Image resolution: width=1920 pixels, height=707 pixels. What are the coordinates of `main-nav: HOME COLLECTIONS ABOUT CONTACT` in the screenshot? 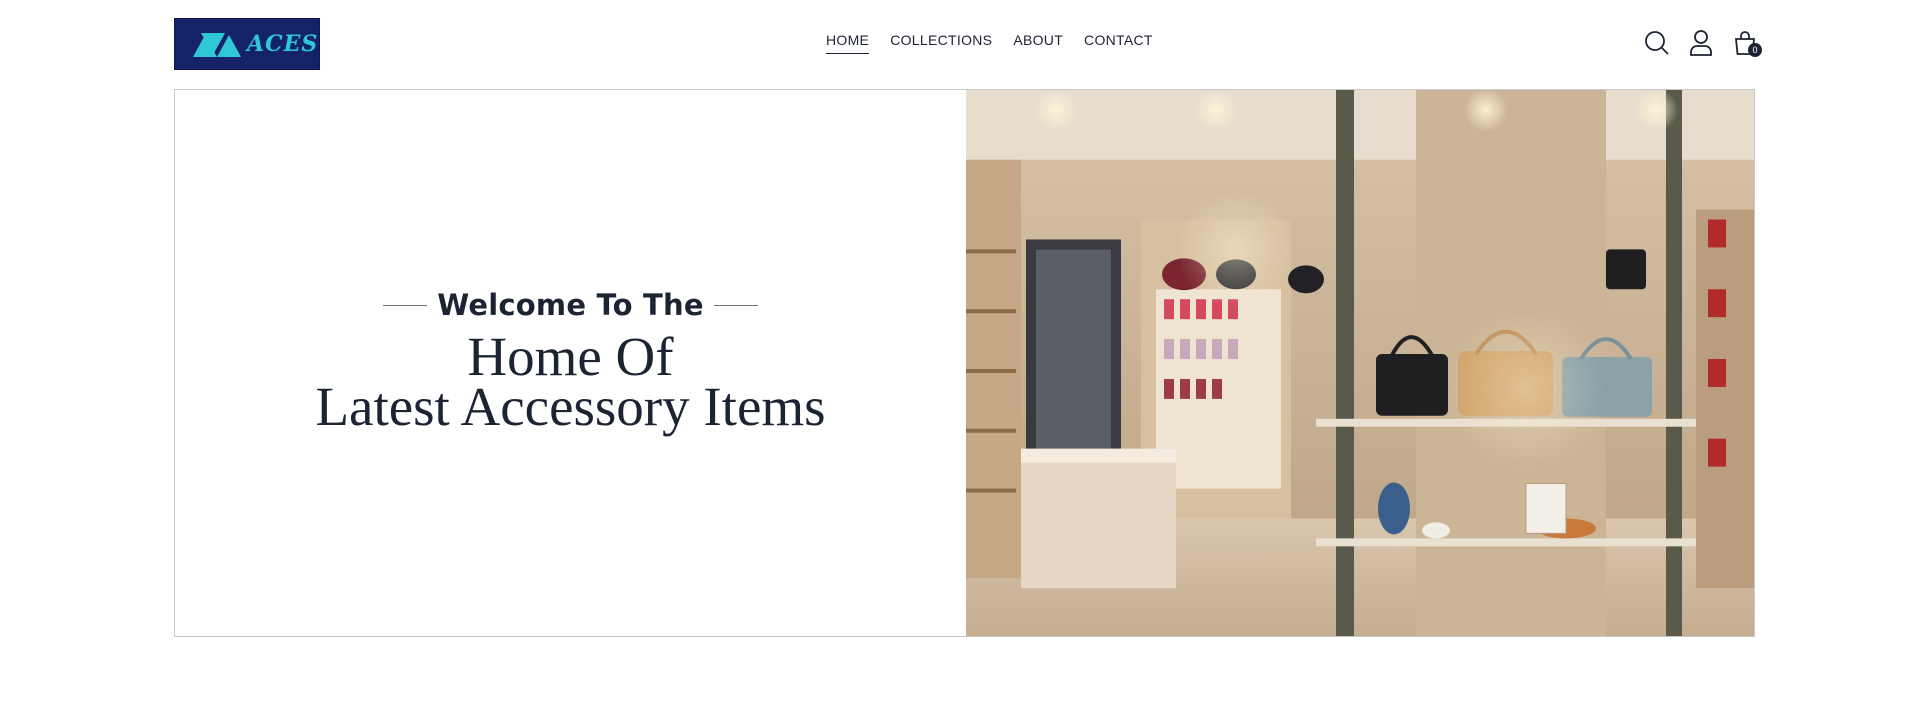 It's located at (1000, 43).